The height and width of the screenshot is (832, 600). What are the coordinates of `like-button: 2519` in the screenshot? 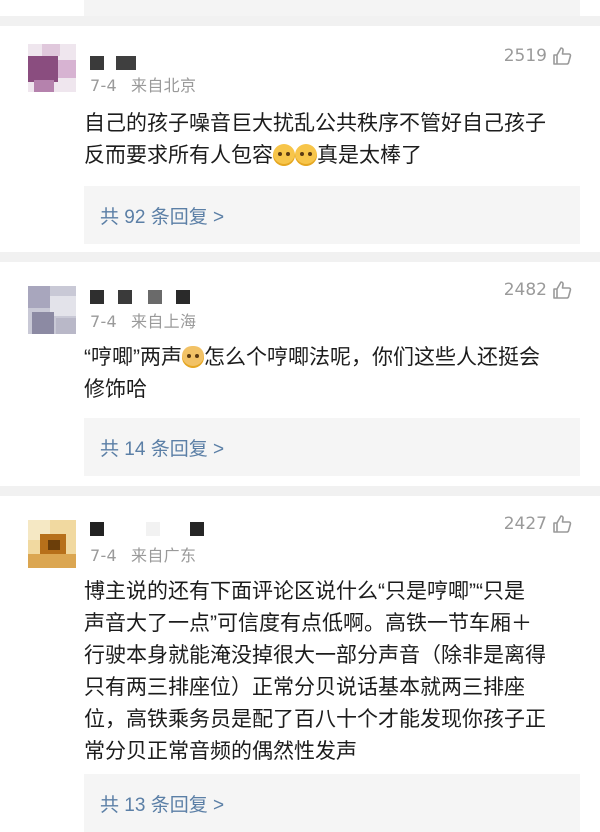 It's located at (538, 56).